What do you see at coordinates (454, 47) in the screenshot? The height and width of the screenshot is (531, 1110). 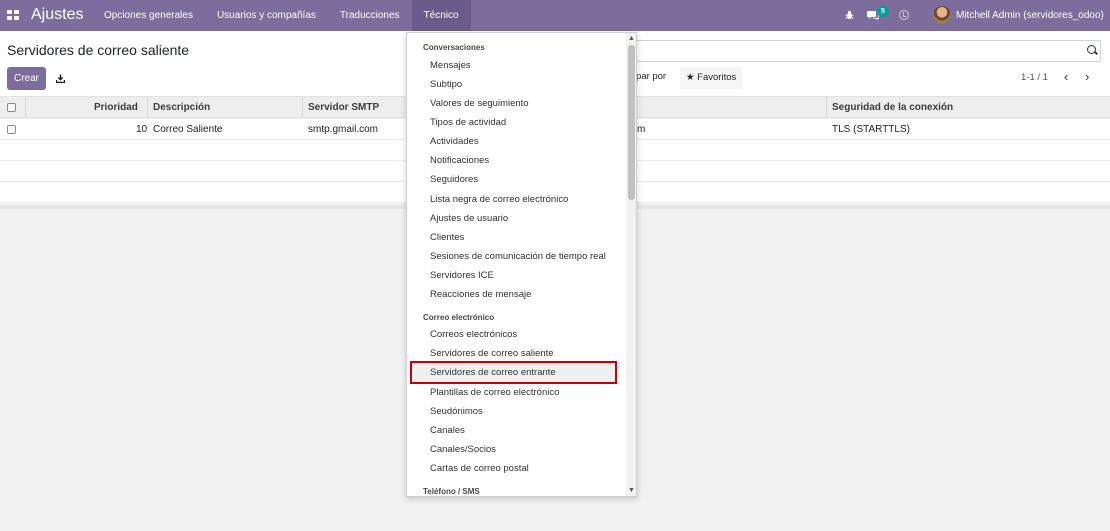 I see `section-header-conversaciones: Conversaciones` at bounding box center [454, 47].